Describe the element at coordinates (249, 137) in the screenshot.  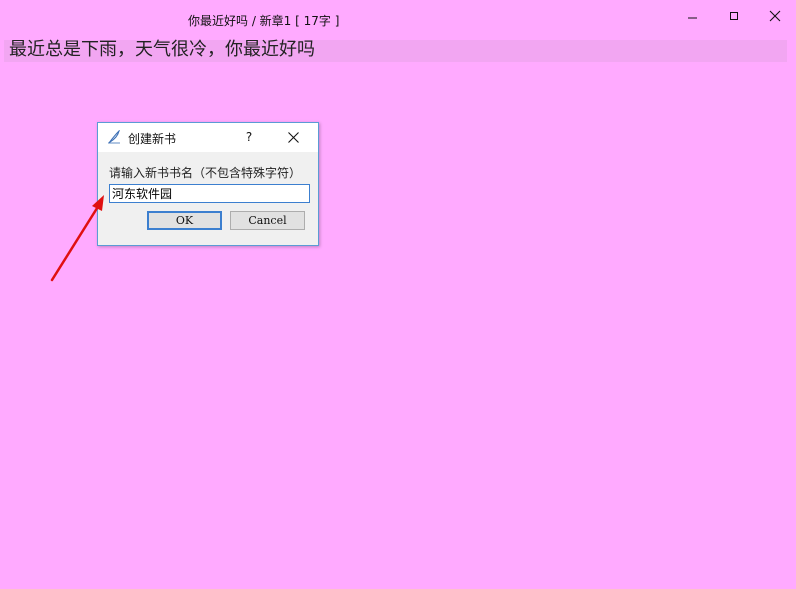
I see `help-button: ?` at that location.